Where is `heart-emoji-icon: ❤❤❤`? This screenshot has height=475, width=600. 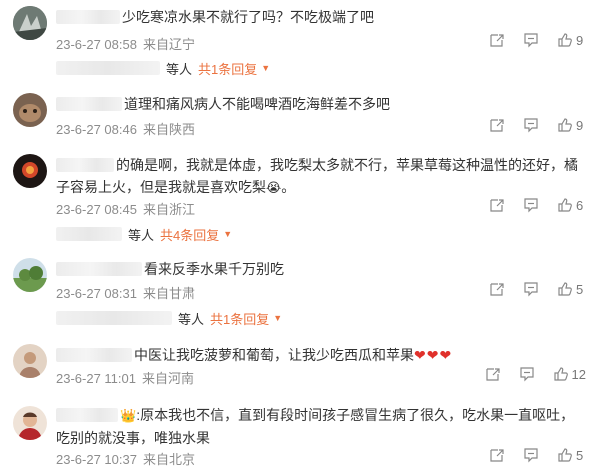 heart-emoji-icon: ❤❤❤ is located at coordinates (433, 355).